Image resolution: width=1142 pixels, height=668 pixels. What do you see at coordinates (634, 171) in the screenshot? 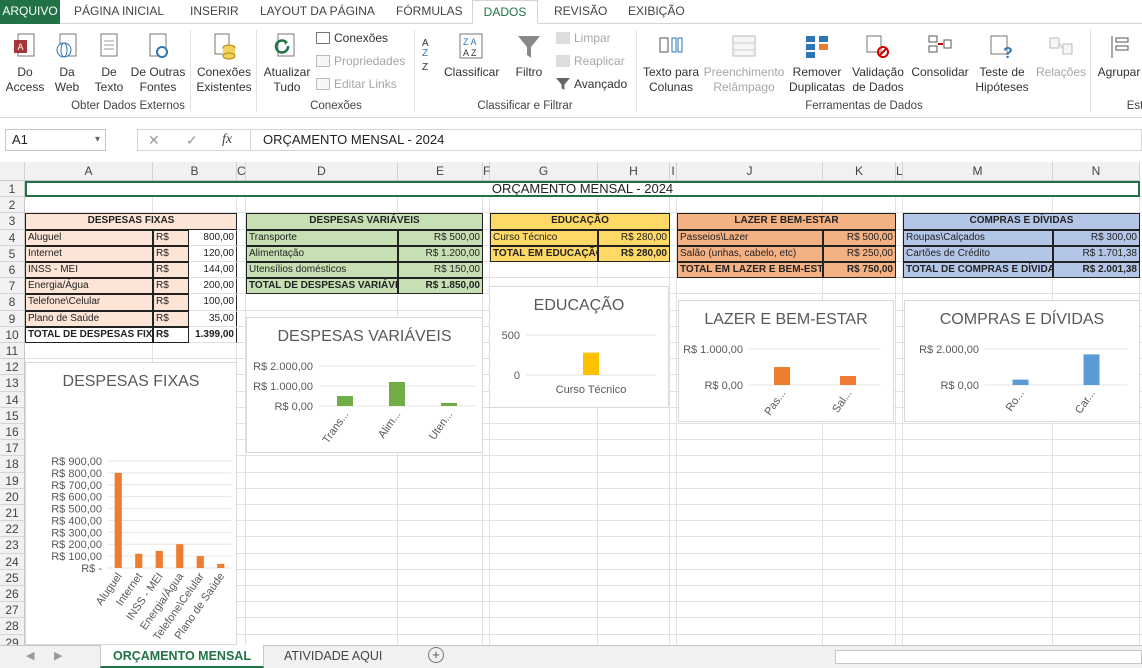
I see `column-header-h: H` at bounding box center [634, 171].